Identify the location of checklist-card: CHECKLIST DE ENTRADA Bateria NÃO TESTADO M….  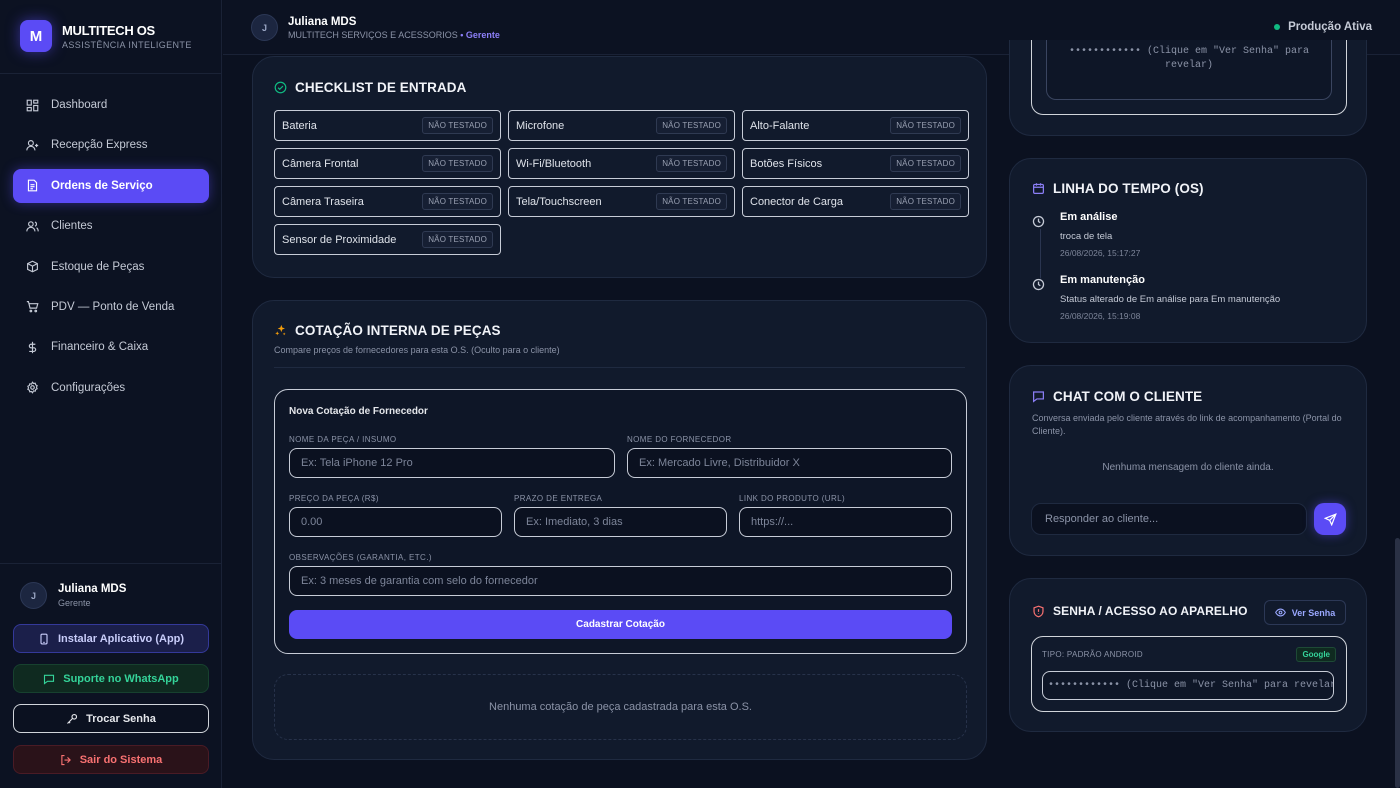
(619, 167).